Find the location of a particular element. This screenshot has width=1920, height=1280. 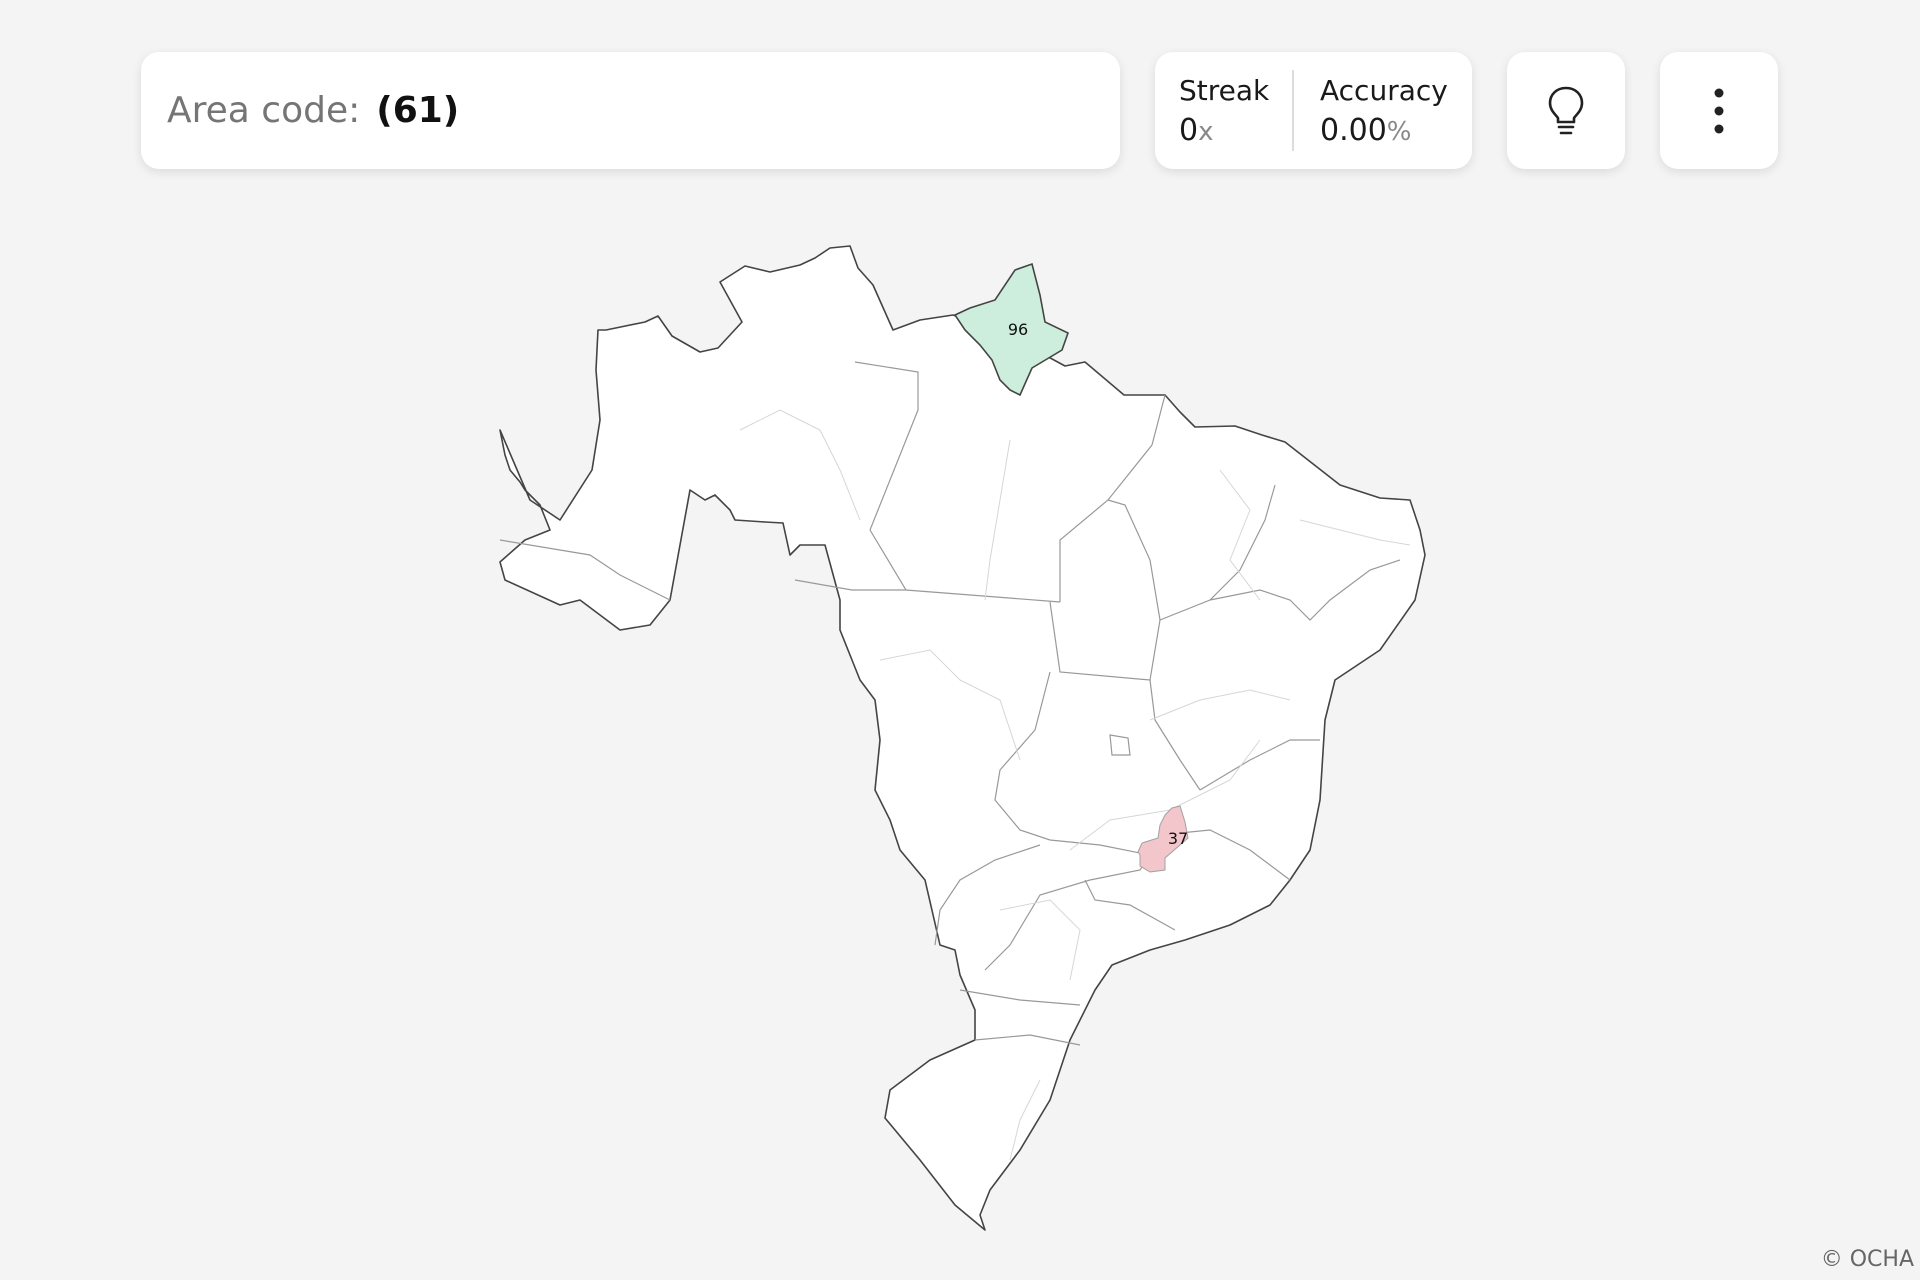

region-37-label: 37 is located at coordinates (1178, 838).